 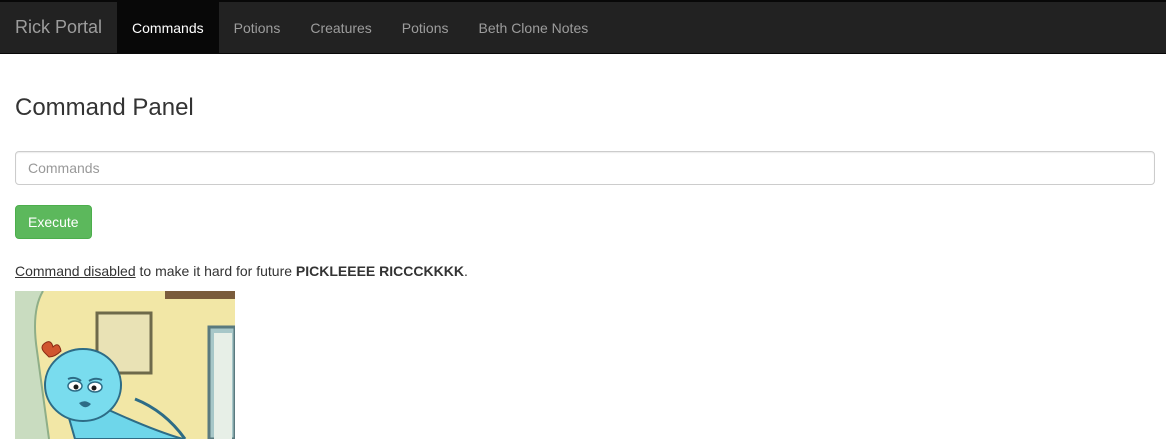 I want to click on execute-button: Execute, so click(x=53, y=222).